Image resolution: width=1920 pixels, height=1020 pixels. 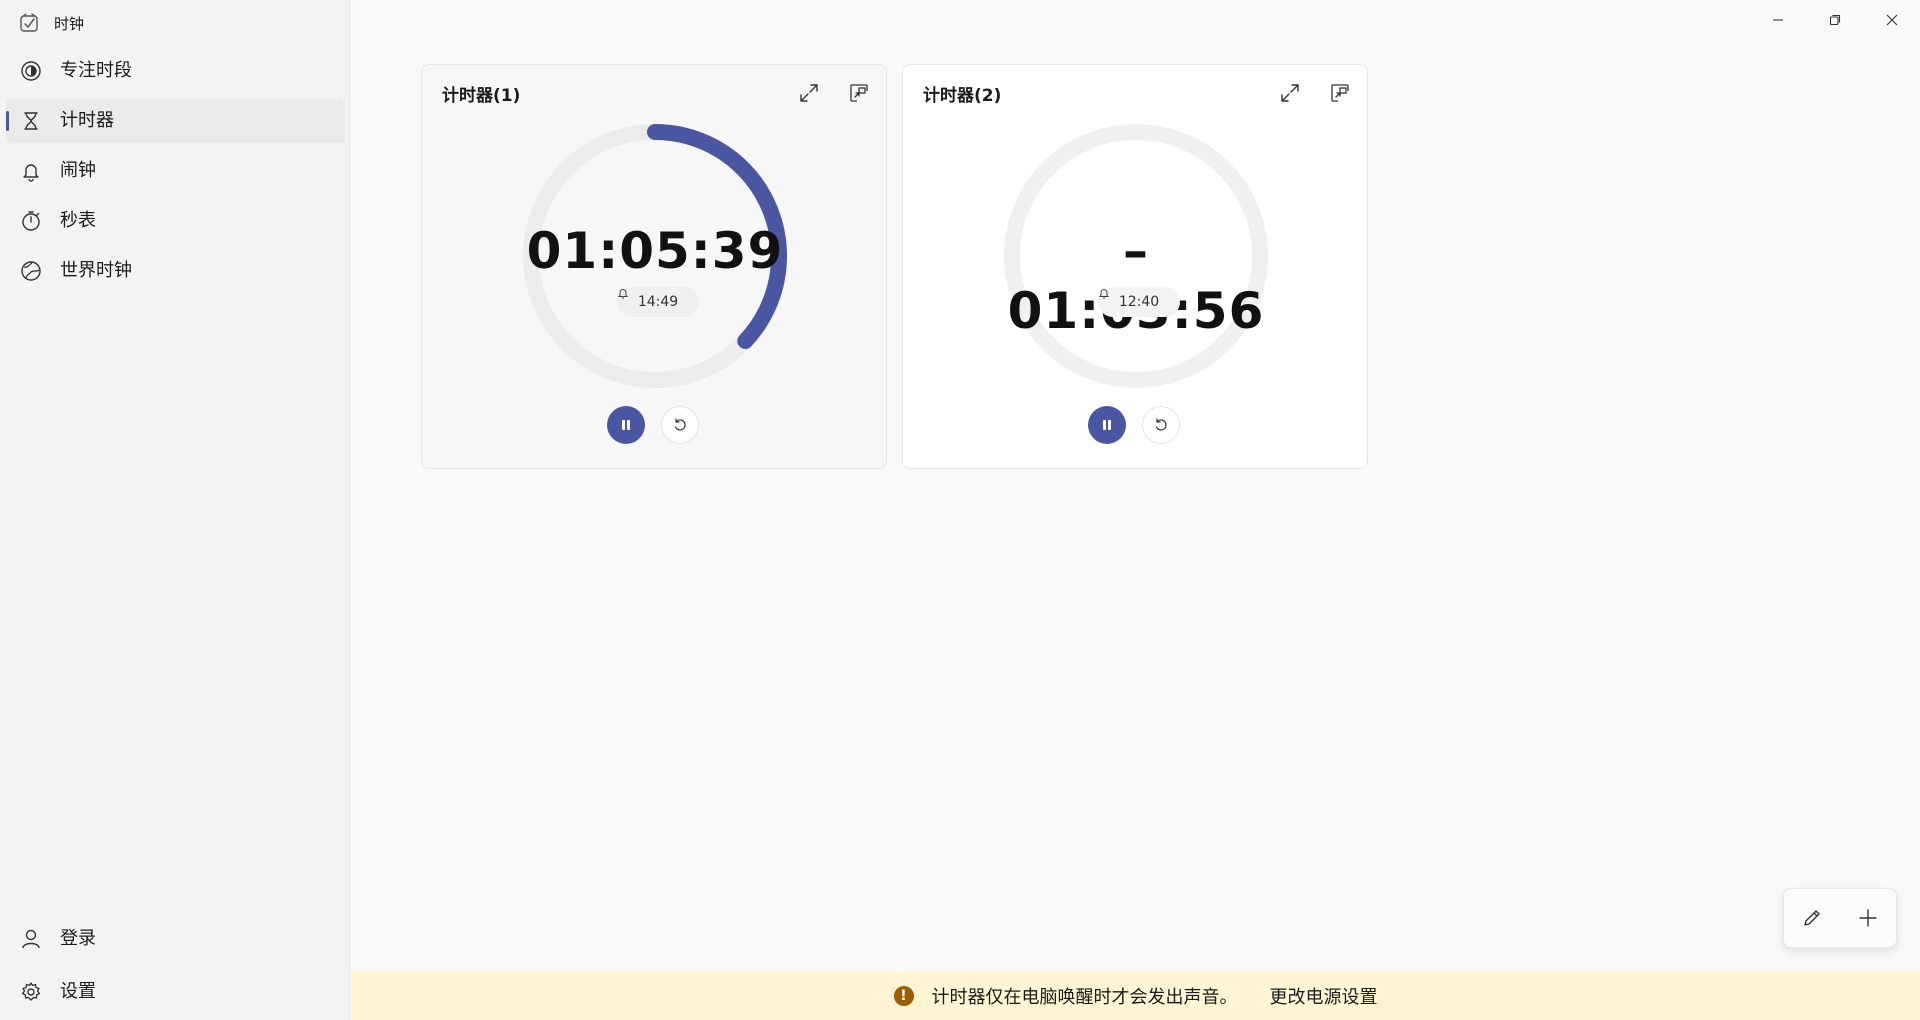 What do you see at coordinates (1324, 996) in the screenshot?
I see `change-power-settings-link: 更改电源设置` at bounding box center [1324, 996].